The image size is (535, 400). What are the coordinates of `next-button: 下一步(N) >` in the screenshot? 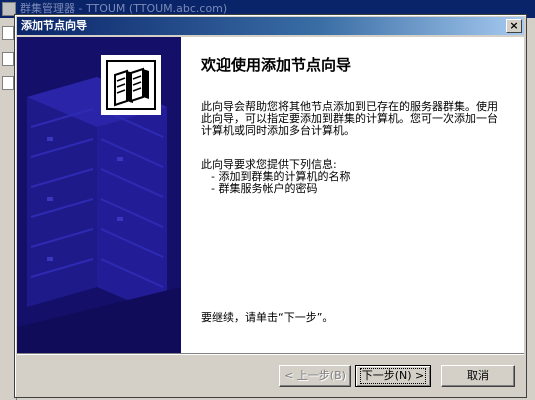 It's located at (393, 376).